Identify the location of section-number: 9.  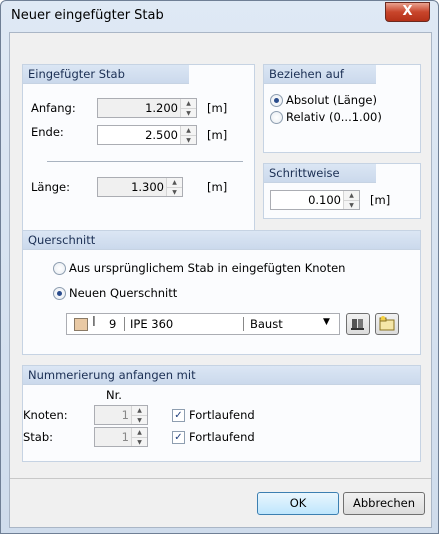
(113, 324).